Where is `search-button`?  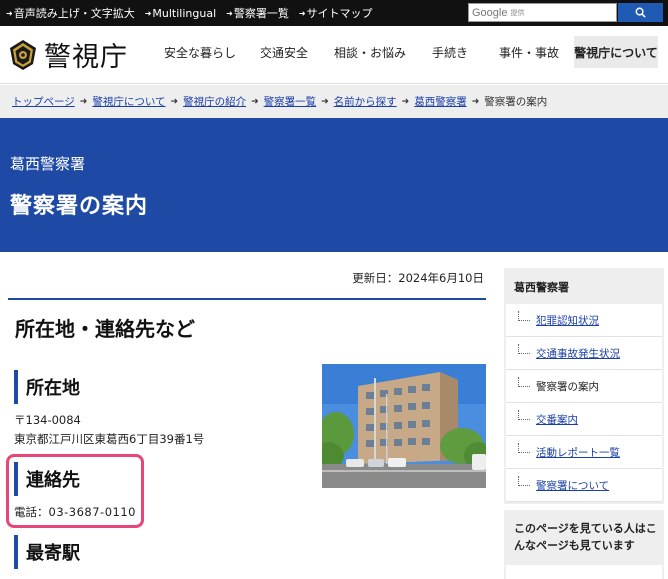 search-button is located at coordinates (640, 12).